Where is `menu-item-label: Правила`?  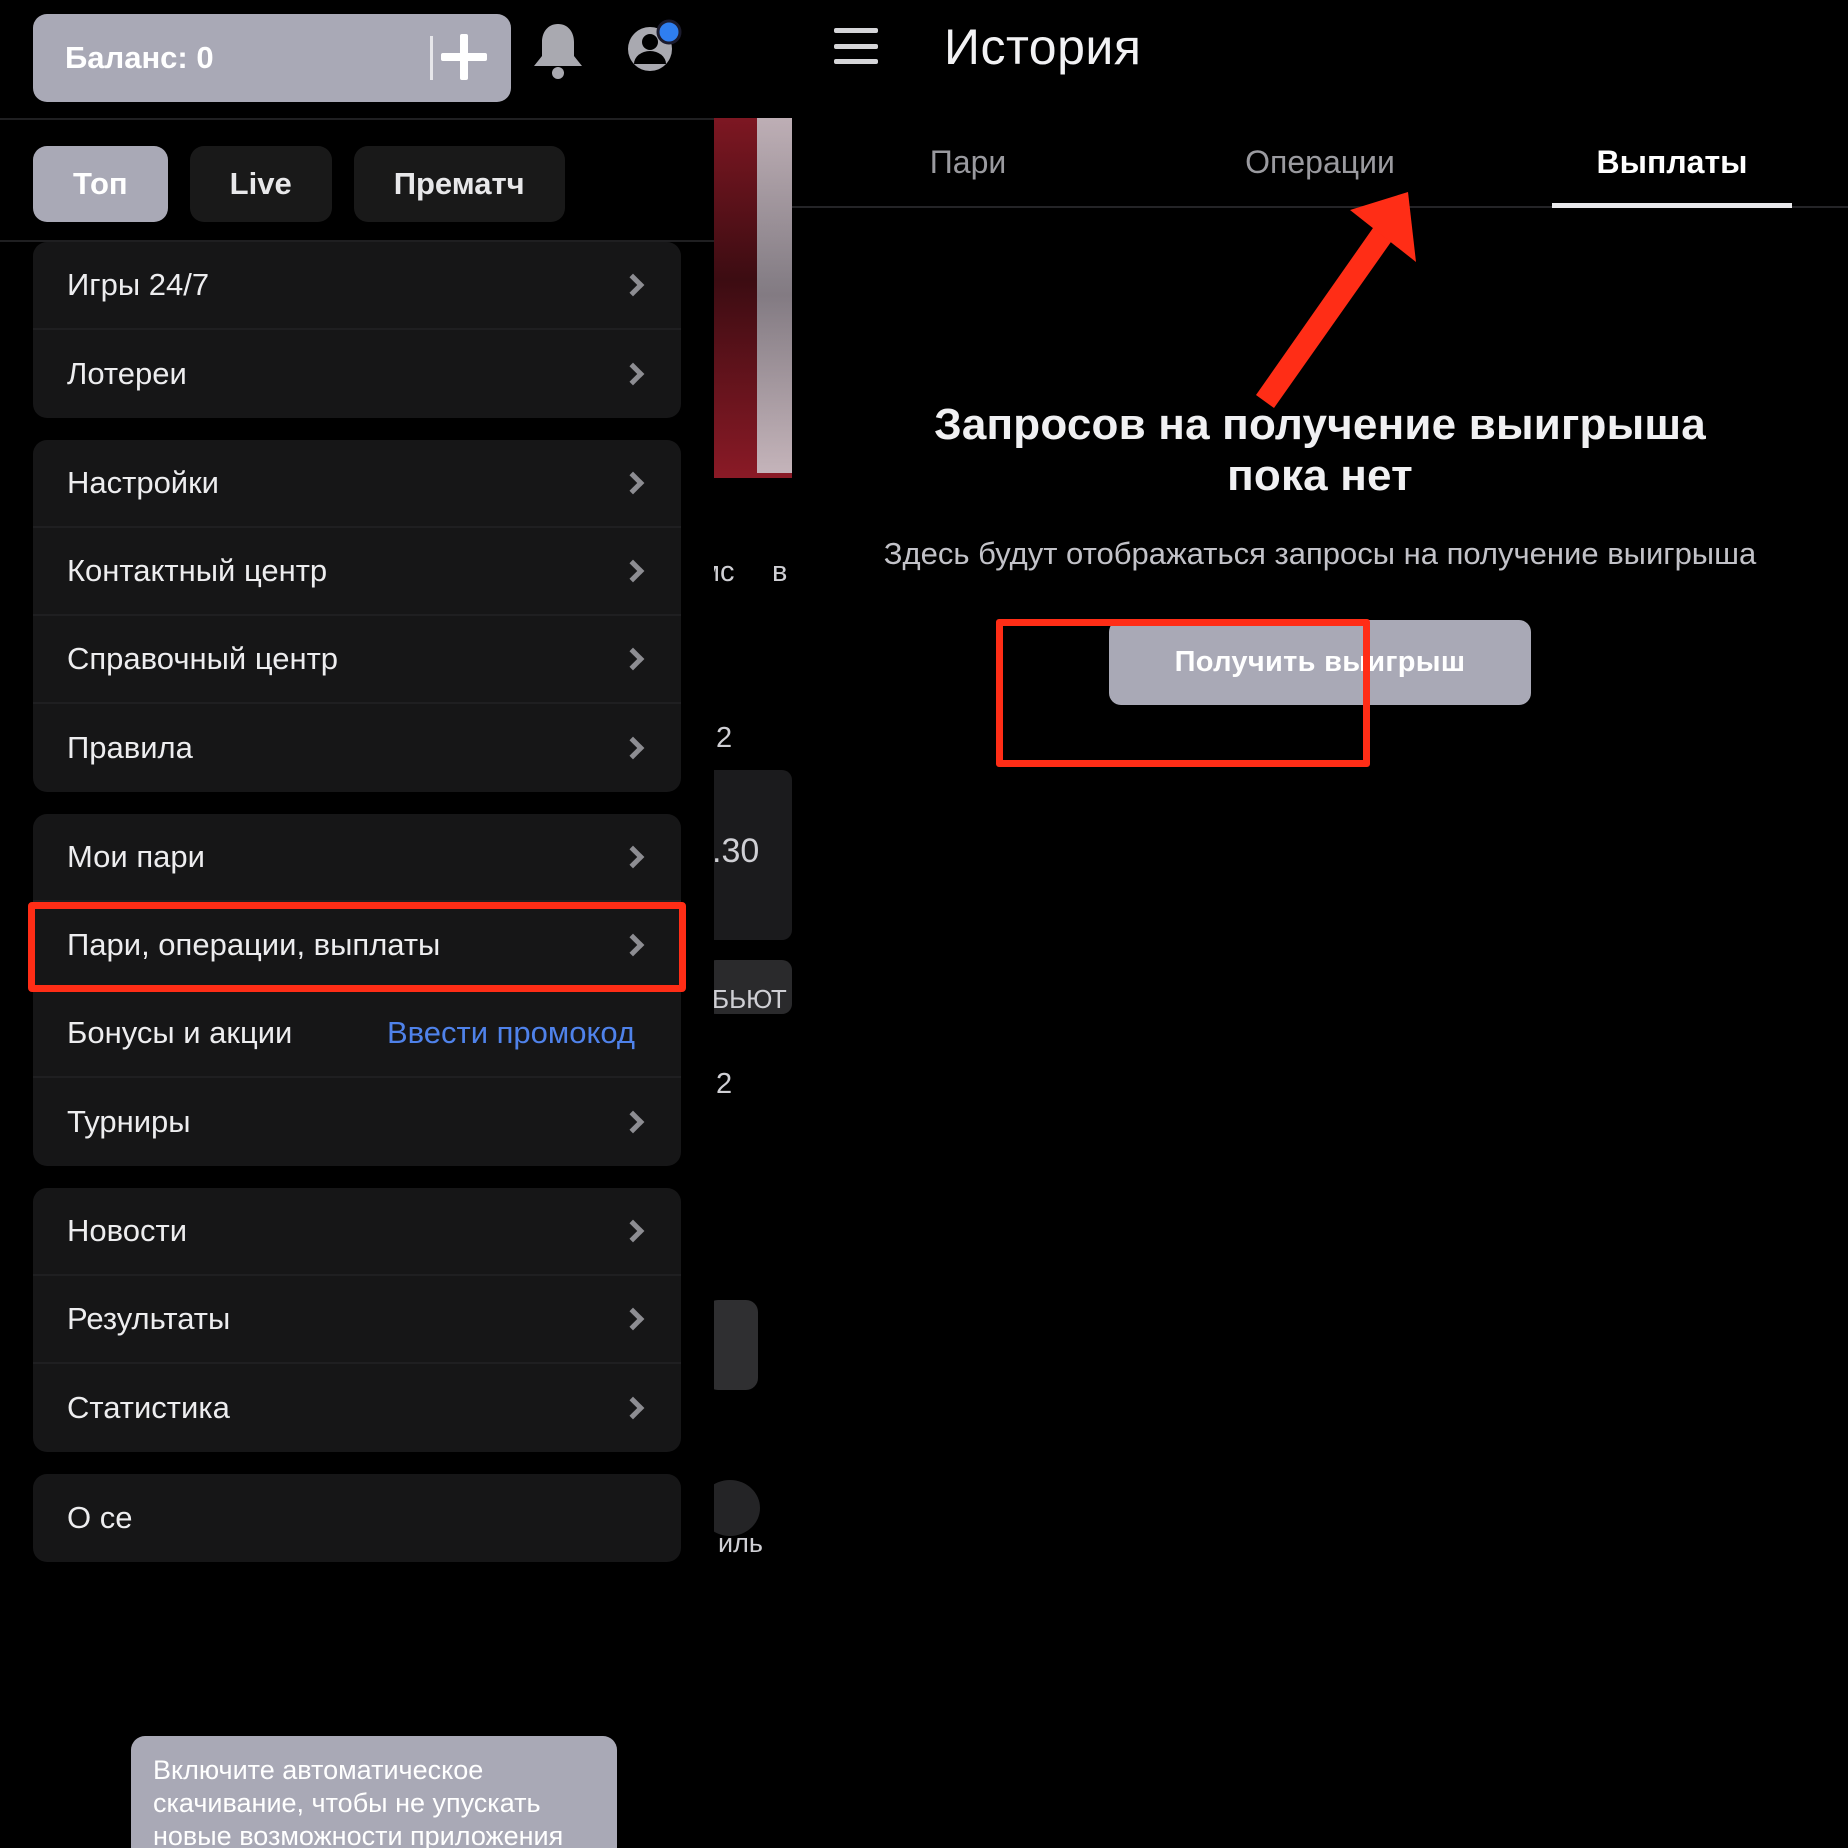
menu-item-label: Правила is located at coordinates (130, 747).